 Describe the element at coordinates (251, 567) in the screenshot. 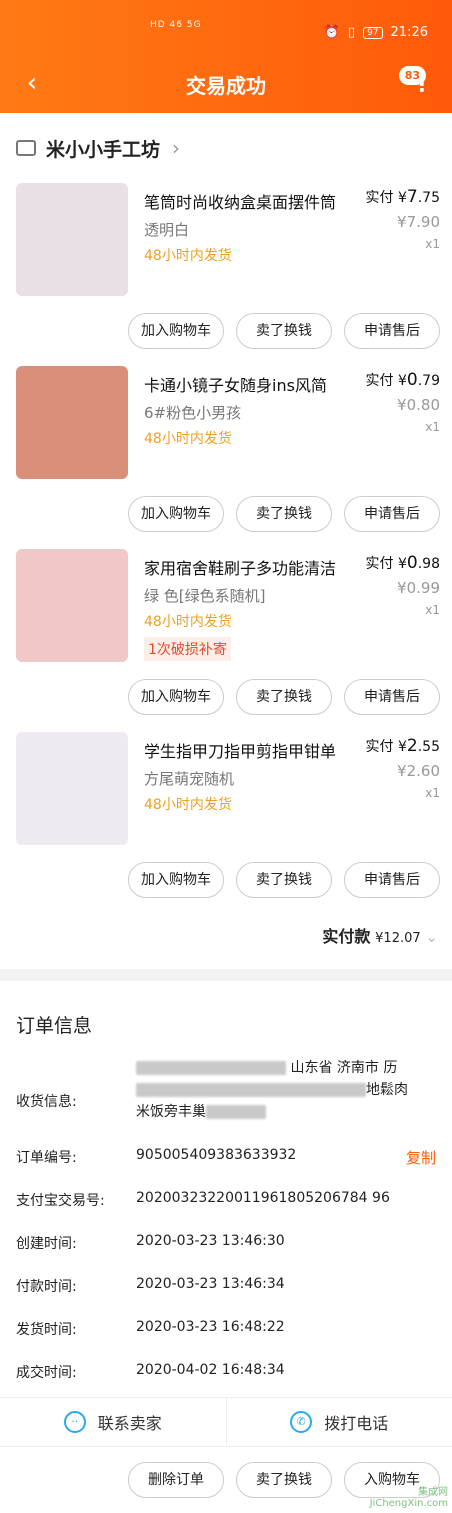

I see `item-title: 家用宿舍鞋刷子多功能清洁` at that location.